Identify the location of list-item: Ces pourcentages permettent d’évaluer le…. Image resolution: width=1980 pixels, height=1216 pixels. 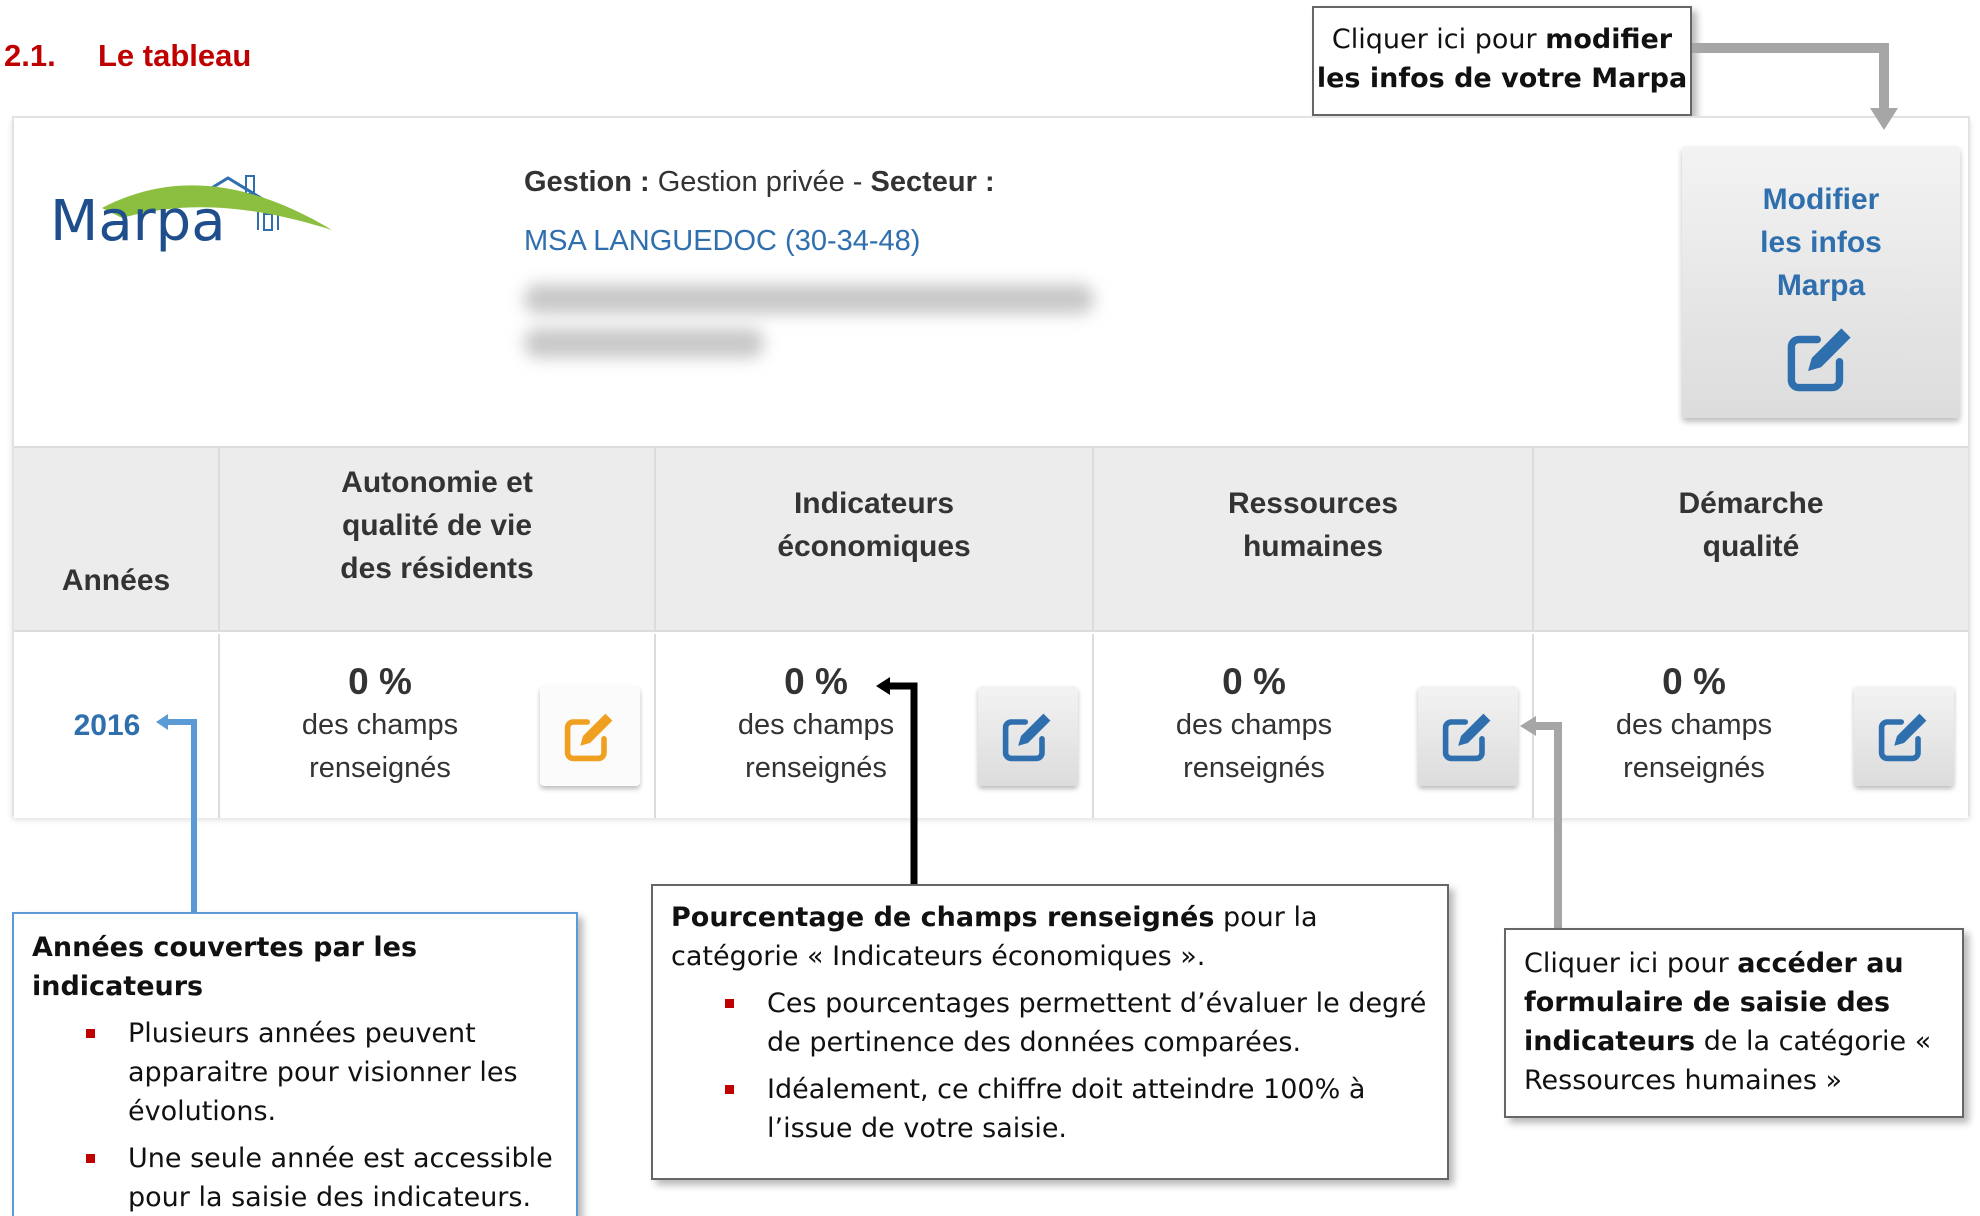
(1050, 1023).